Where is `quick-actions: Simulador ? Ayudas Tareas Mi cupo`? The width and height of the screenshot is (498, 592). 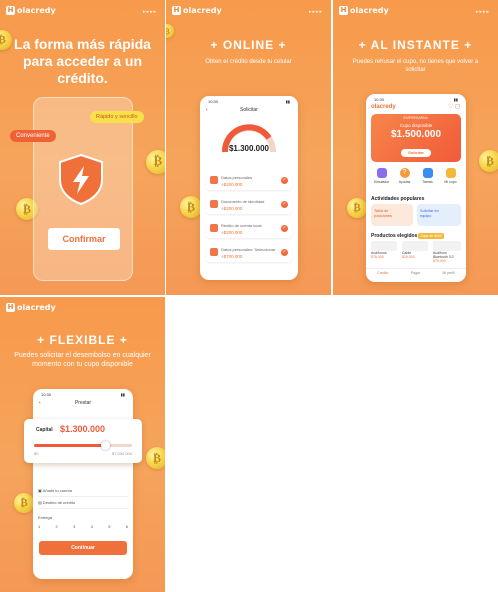 quick-actions: Simulador ? Ayudas Tareas Mi cupo is located at coordinates (416, 179).